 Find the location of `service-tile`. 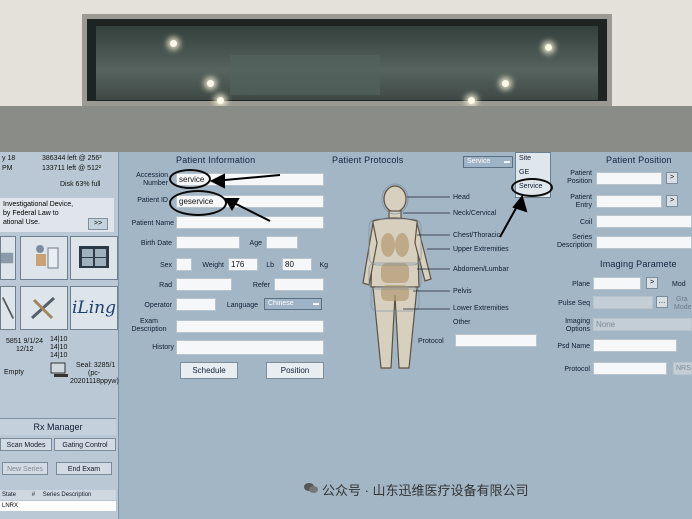

service-tile is located at coordinates (44, 308).